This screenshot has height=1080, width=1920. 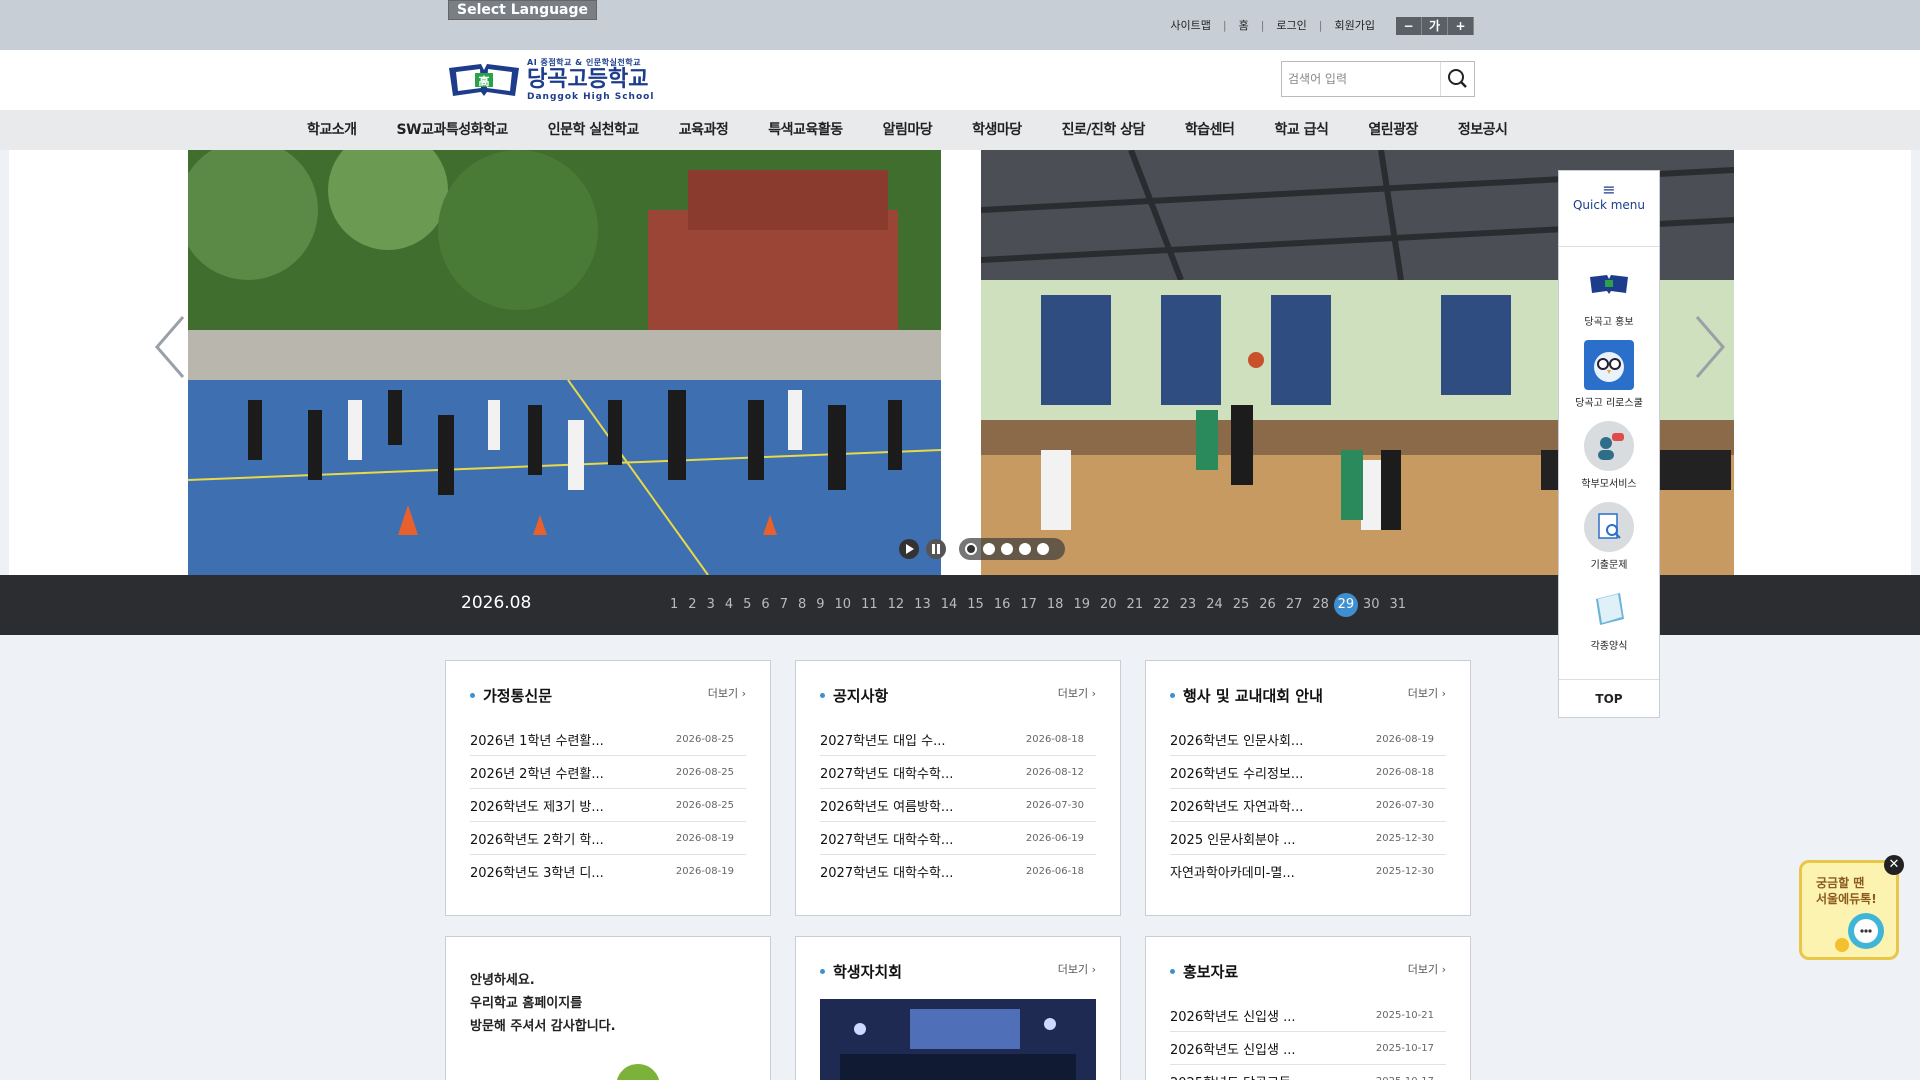 I want to click on quick-item-past-exams: 기출문제, so click(x=1609, y=536).